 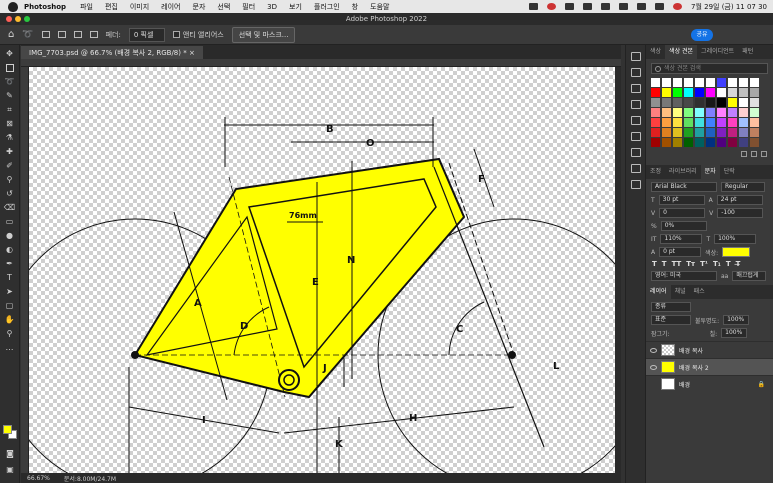 I want to click on visibility-eye-icon, so click(x=653, y=367).